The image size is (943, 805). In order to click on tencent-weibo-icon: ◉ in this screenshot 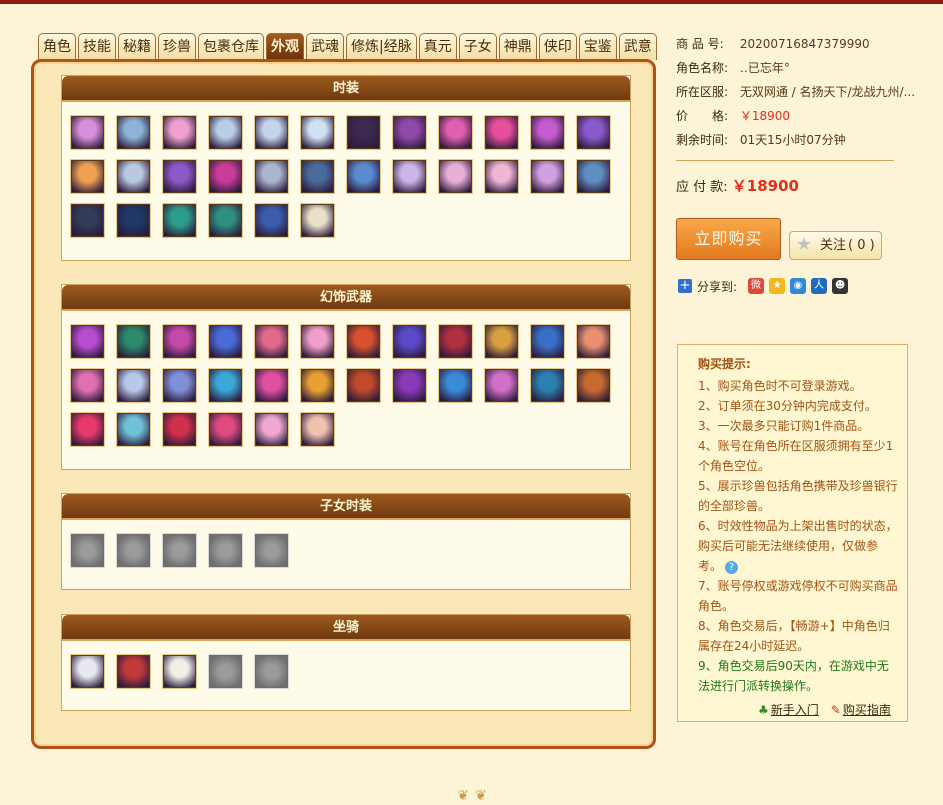, I will do `click(798, 286)`.